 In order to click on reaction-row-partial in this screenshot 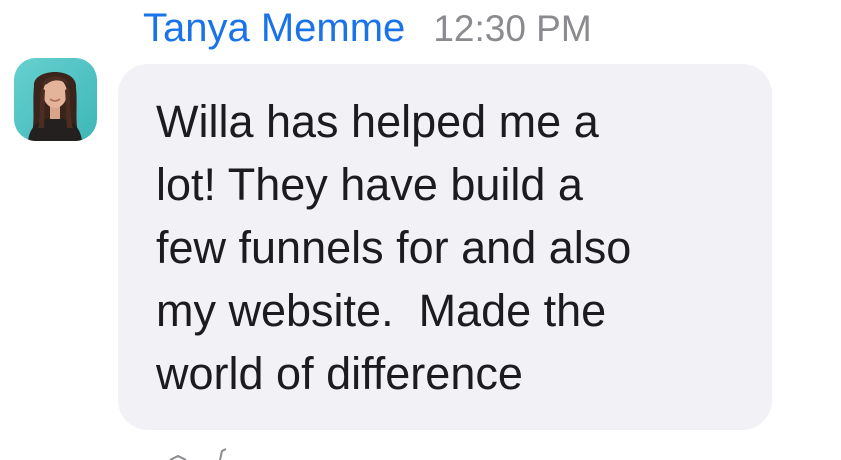, I will do `click(209, 453)`.